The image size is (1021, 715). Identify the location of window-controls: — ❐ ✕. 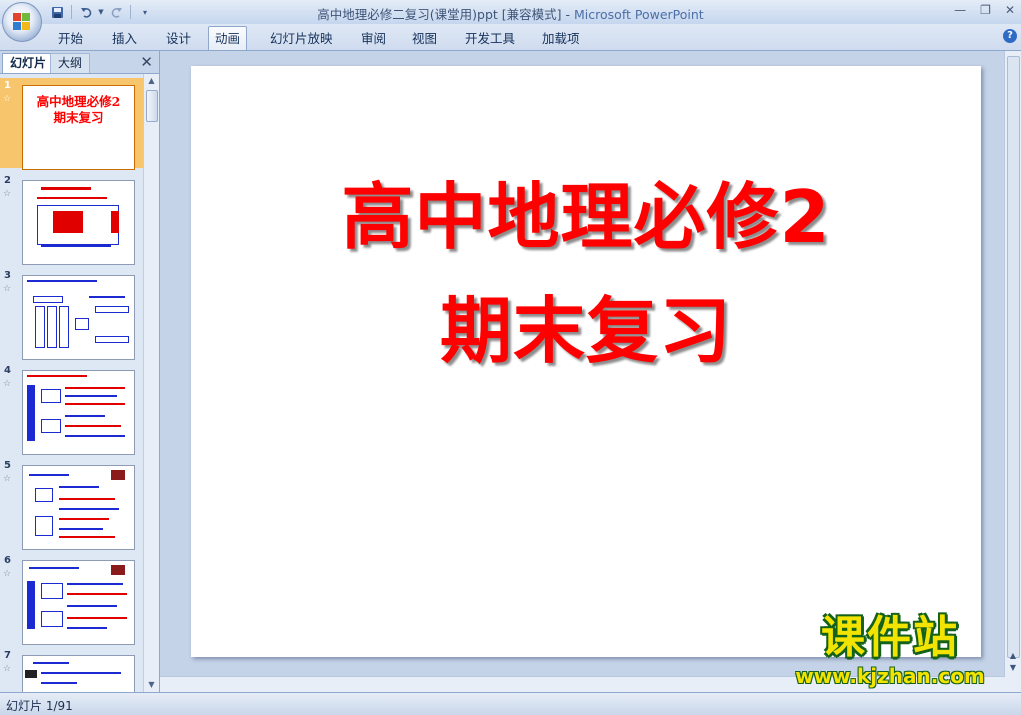
(984, 10).